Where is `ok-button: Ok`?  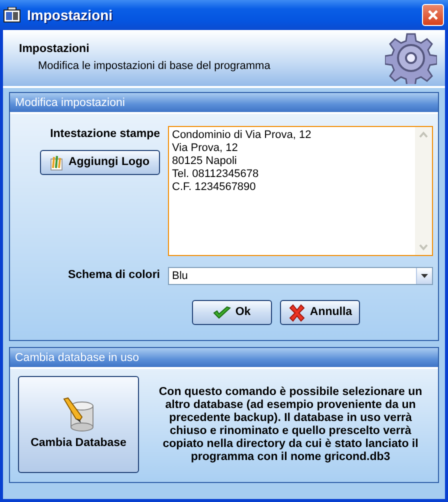
ok-button: Ok is located at coordinates (232, 312).